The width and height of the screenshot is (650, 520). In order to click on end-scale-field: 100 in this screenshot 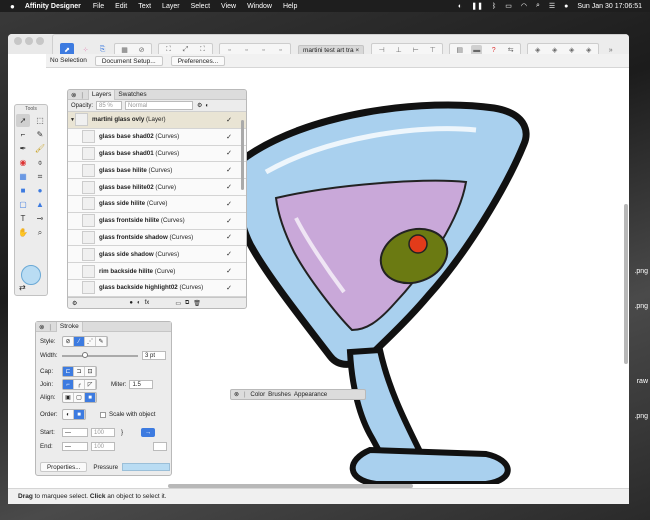, I will do `click(103, 446)`.